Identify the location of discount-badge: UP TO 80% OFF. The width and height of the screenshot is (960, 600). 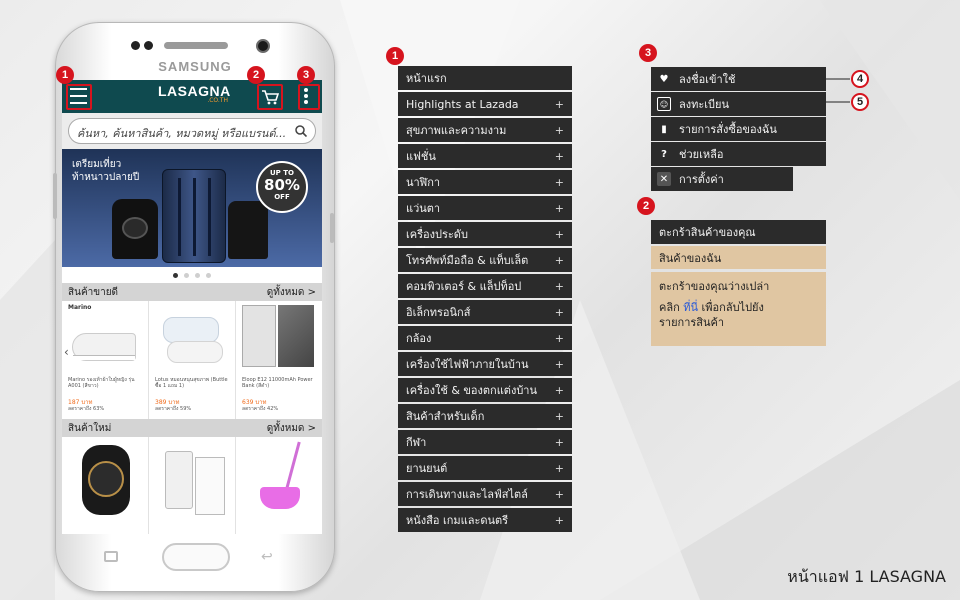
(282, 187).